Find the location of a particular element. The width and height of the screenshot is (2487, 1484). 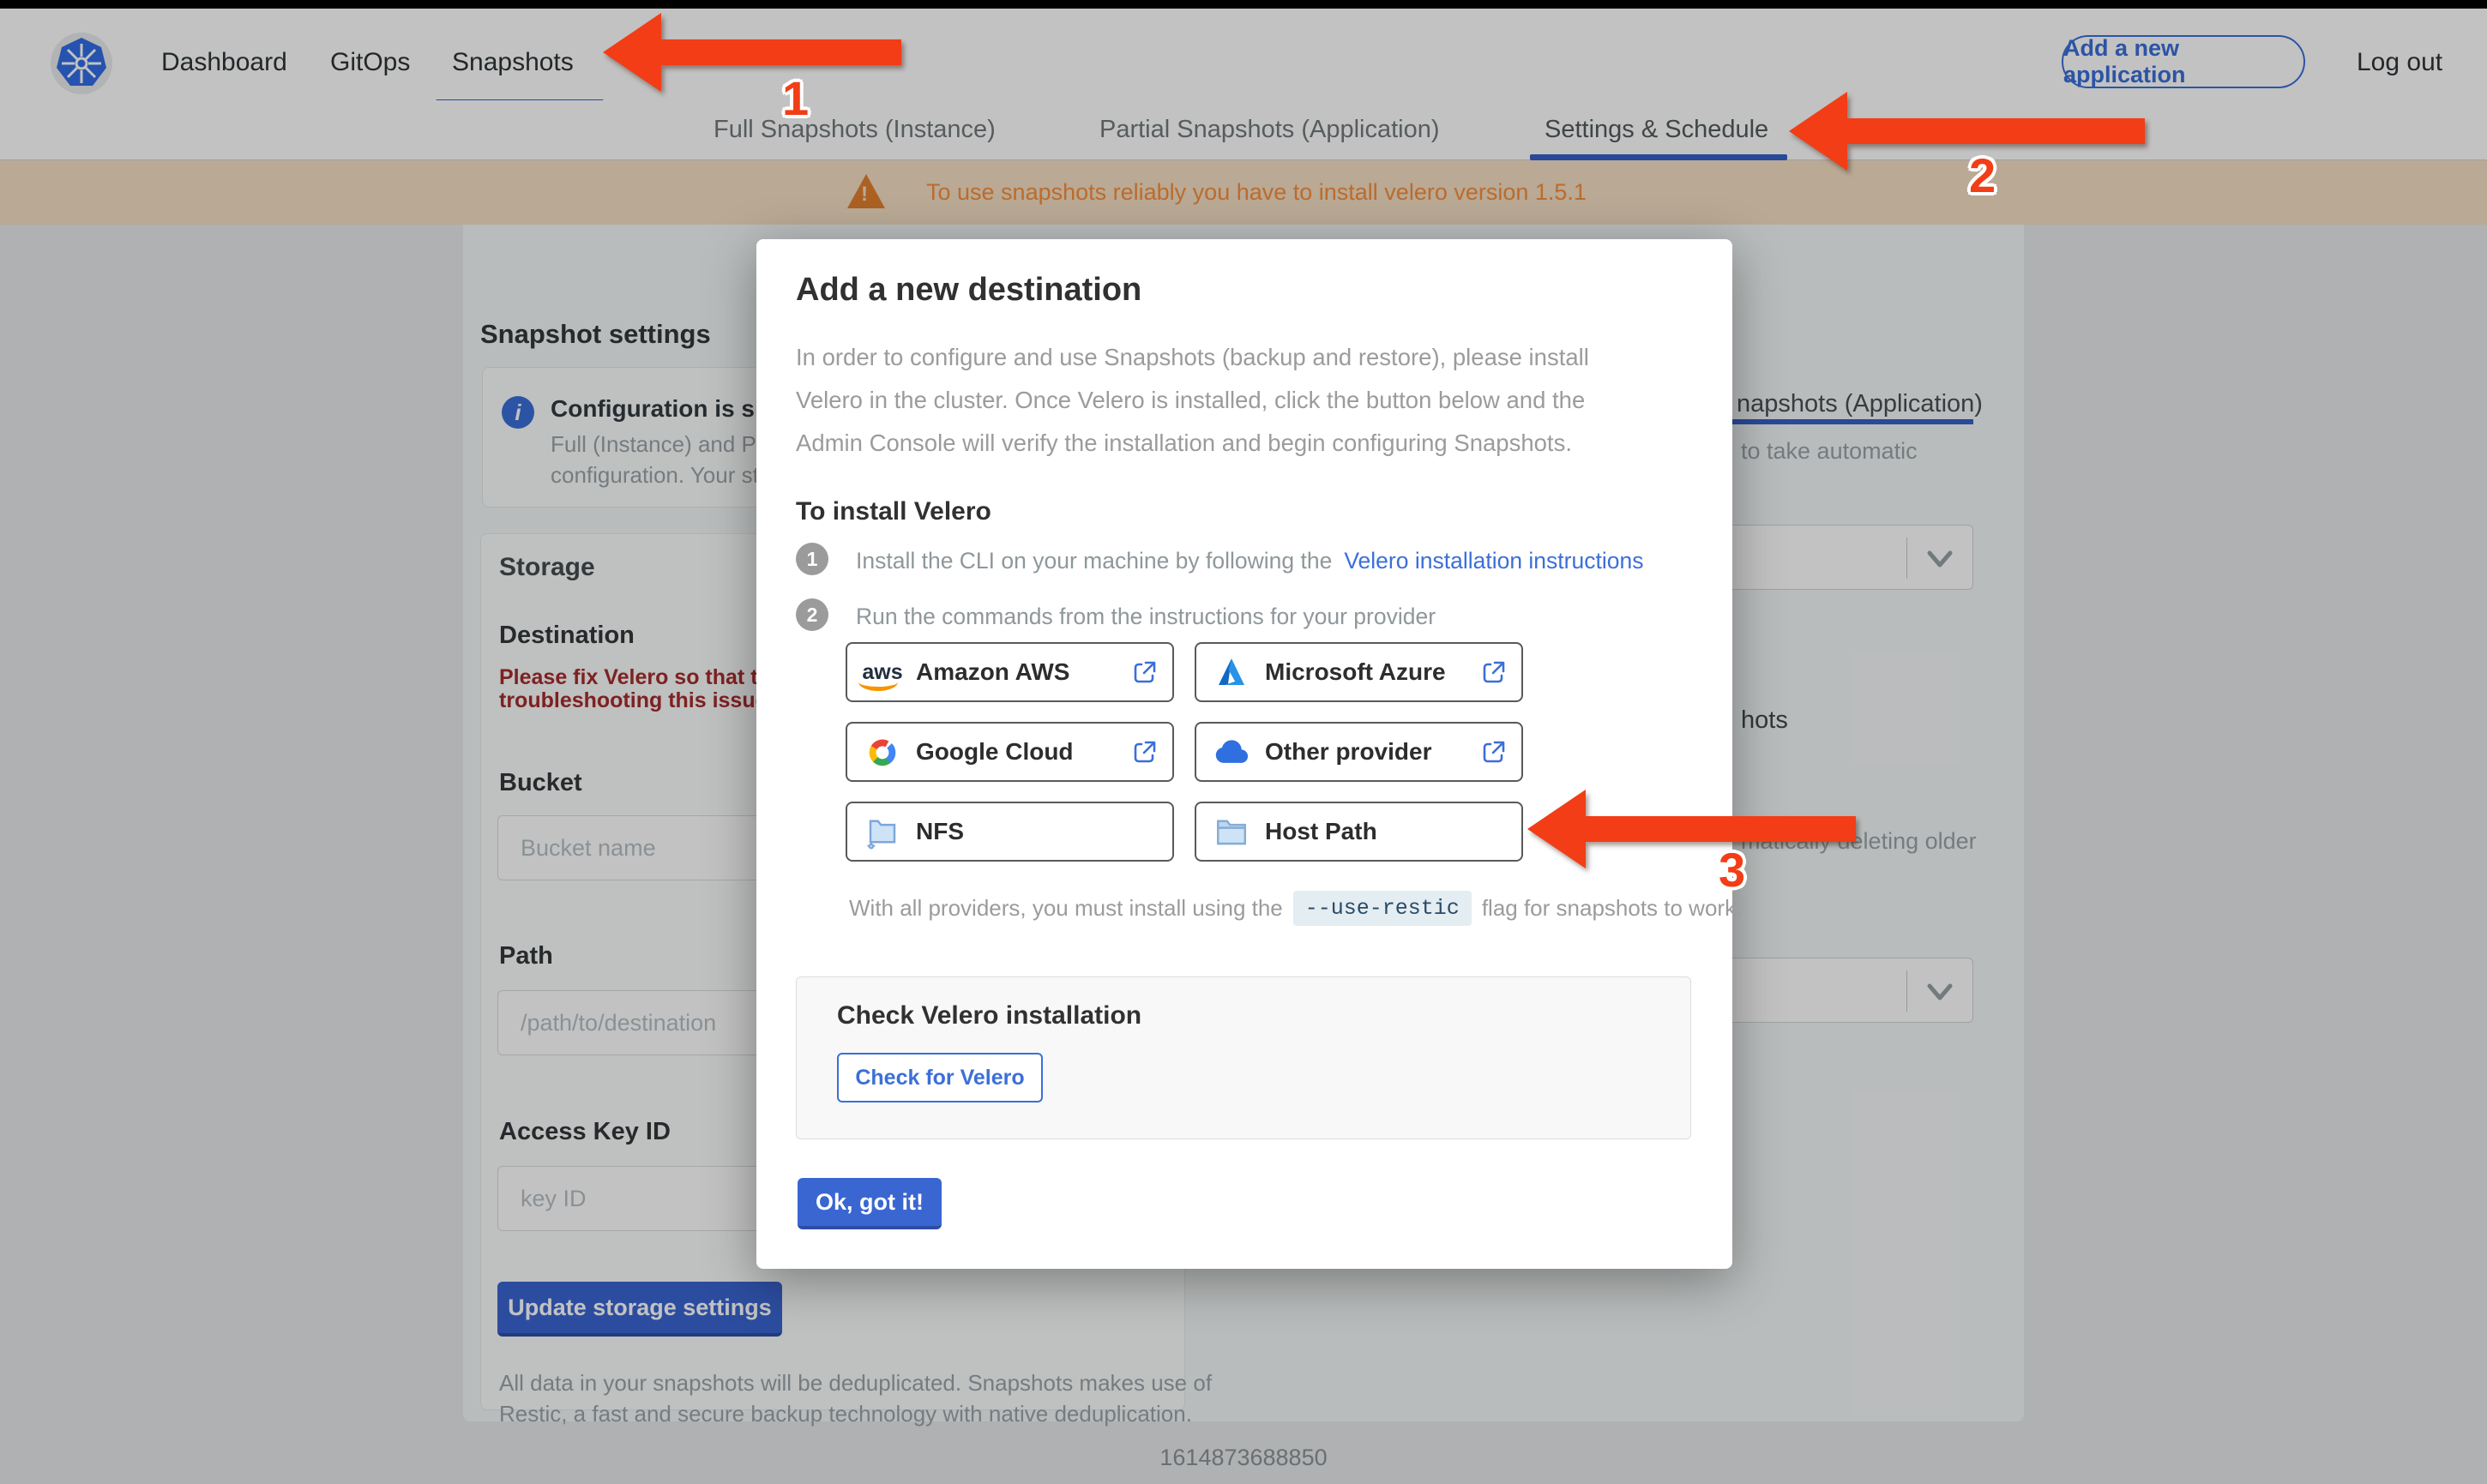

step-1-badge: 1 is located at coordinates (812, 559).